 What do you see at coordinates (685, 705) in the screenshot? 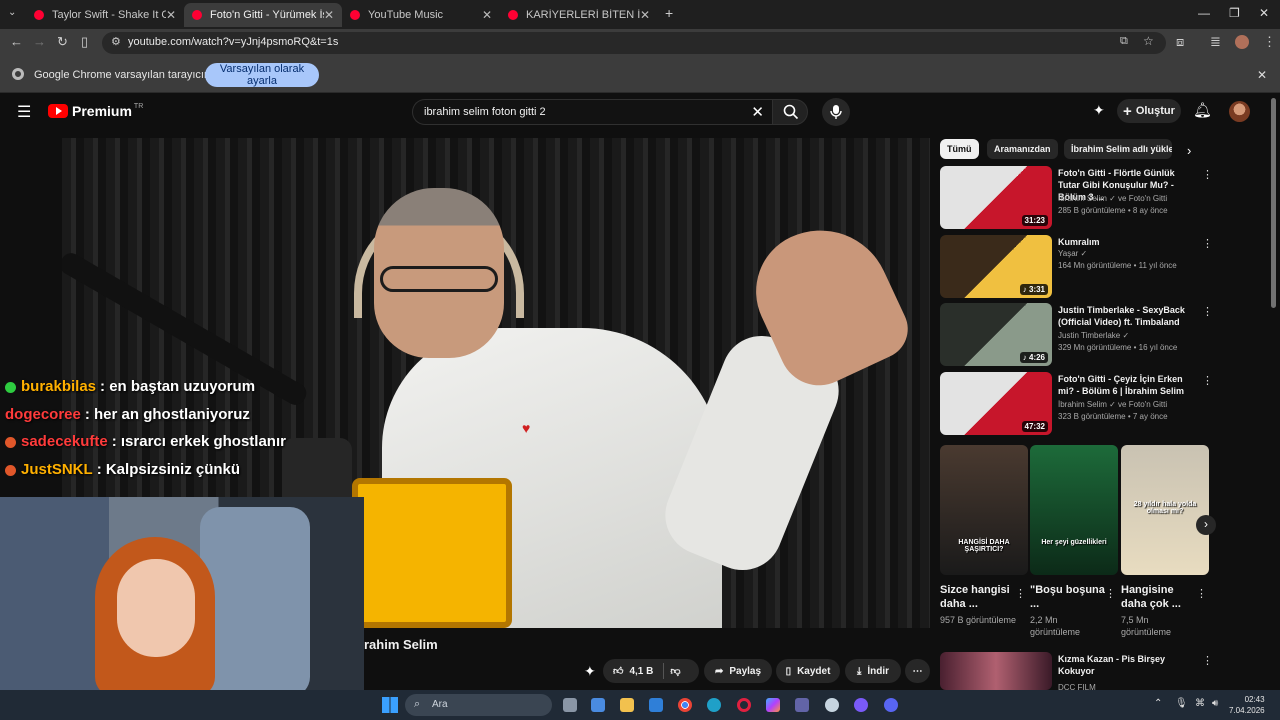
I see `chrome-app-icon` at bounding box center [685, 705].